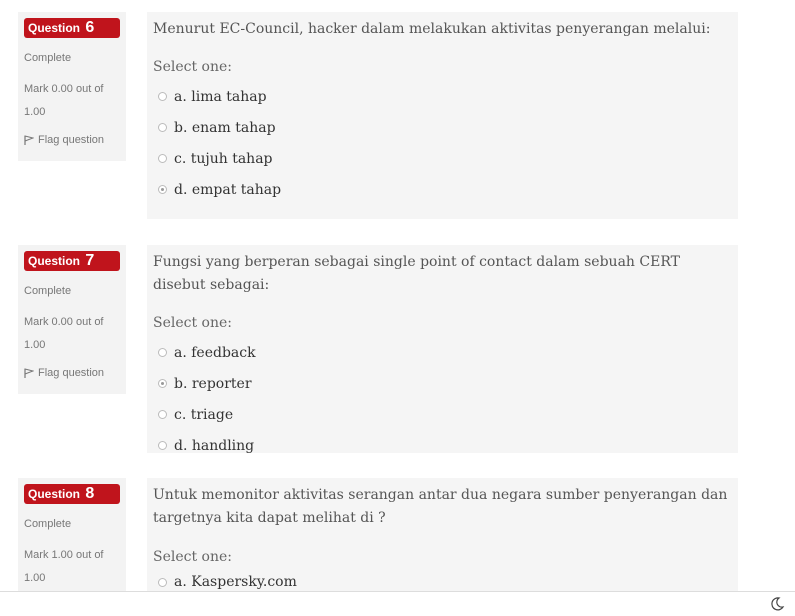 The height and width of the screenshot is (616, 795). Describe the element at coordinates (442, 383) in the screenshot. I see `answer-option: b. reporter` at that location.